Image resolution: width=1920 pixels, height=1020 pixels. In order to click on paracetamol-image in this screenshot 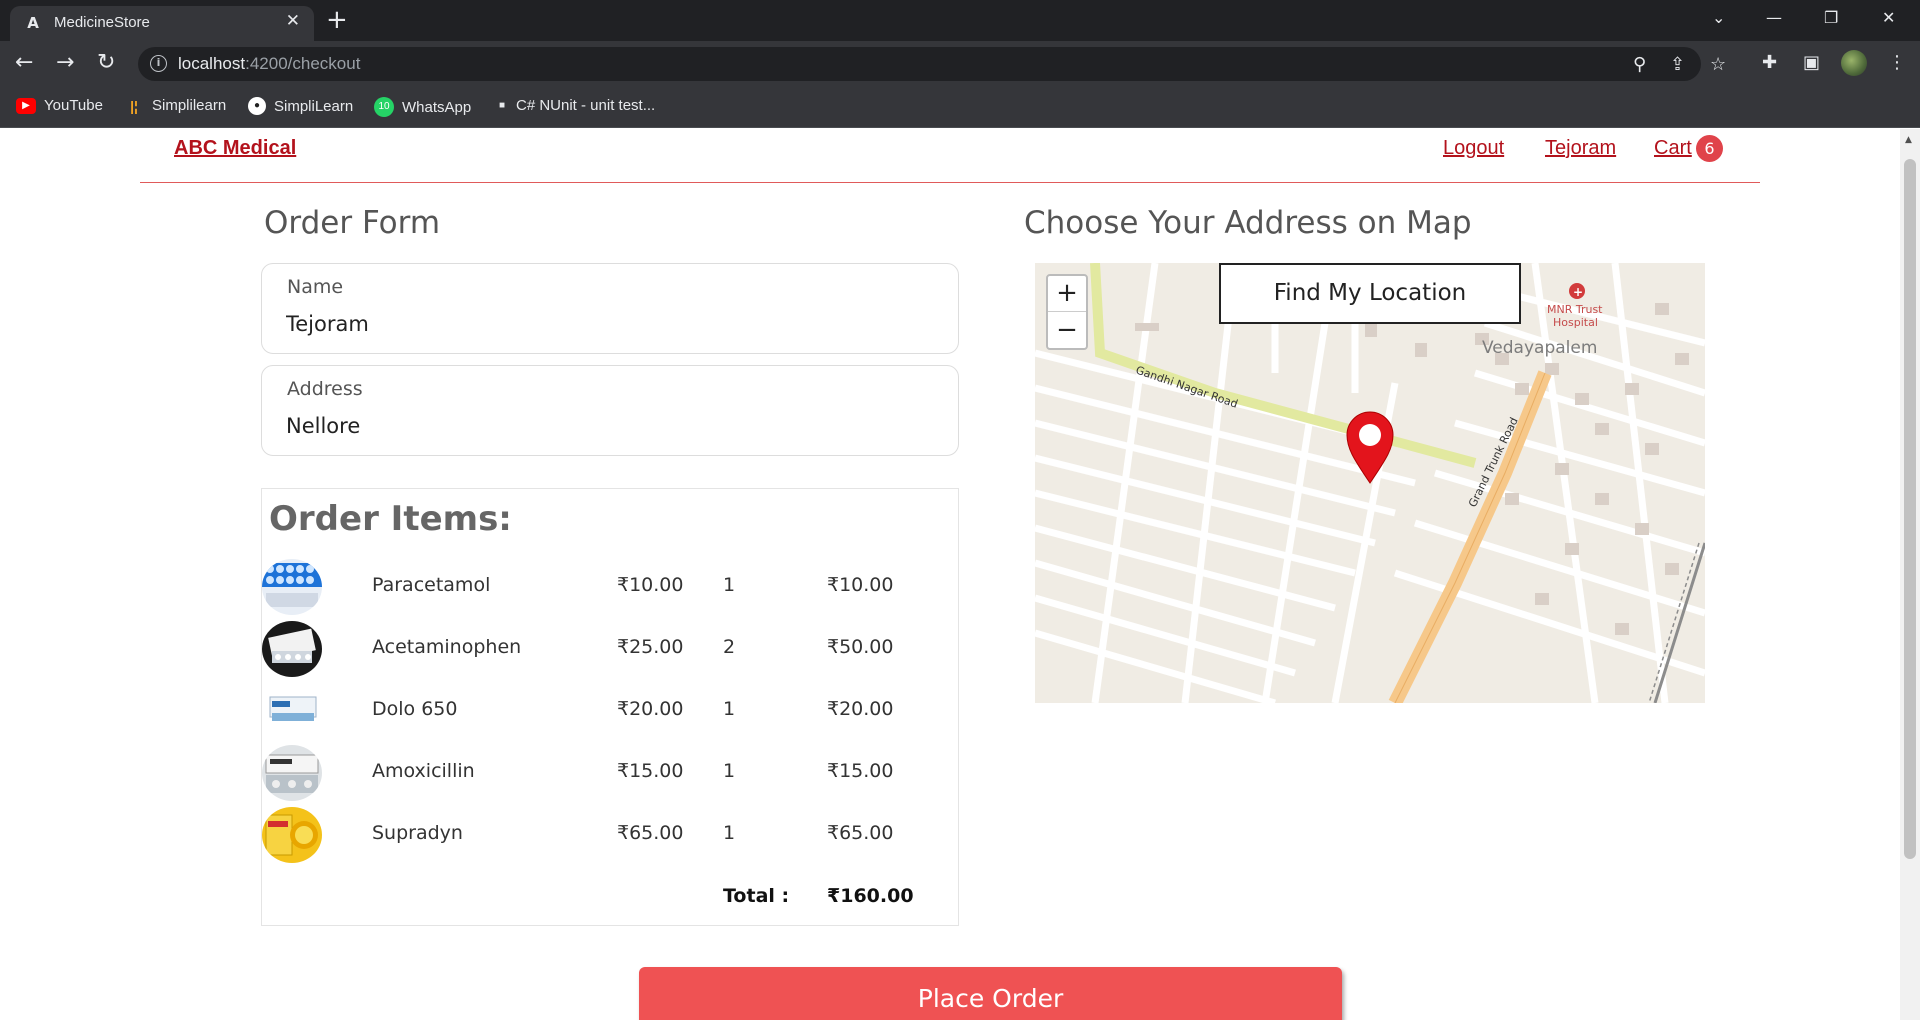, I will do `click(292, 587)`.